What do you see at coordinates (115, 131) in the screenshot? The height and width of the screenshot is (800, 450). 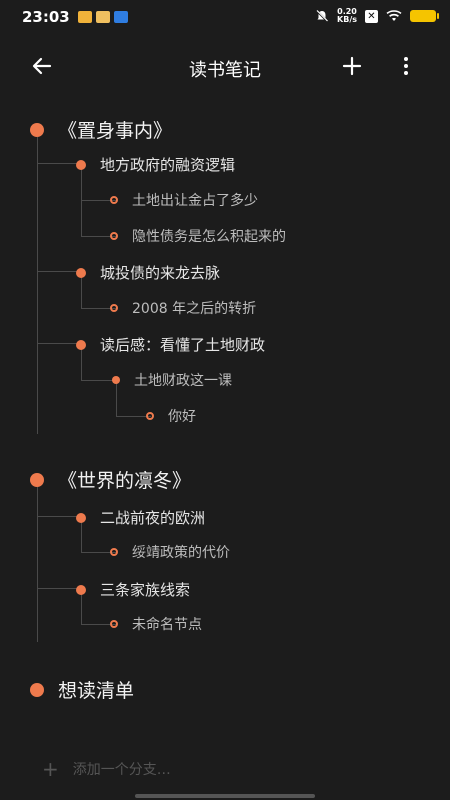 I see `root-node-label: 《置身事内》` at bounding box center [115, 131].